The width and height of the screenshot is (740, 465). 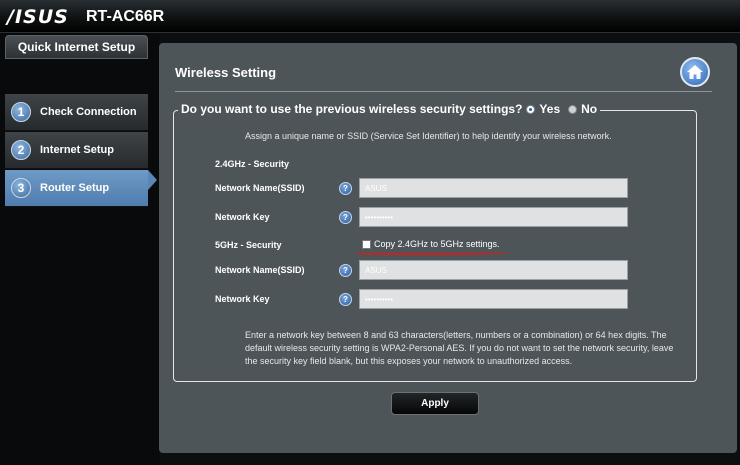 What do you see at coordinates (435, 403) in the screenshot?
I see `apply-button: Apply` at bounding box center [435, 403].